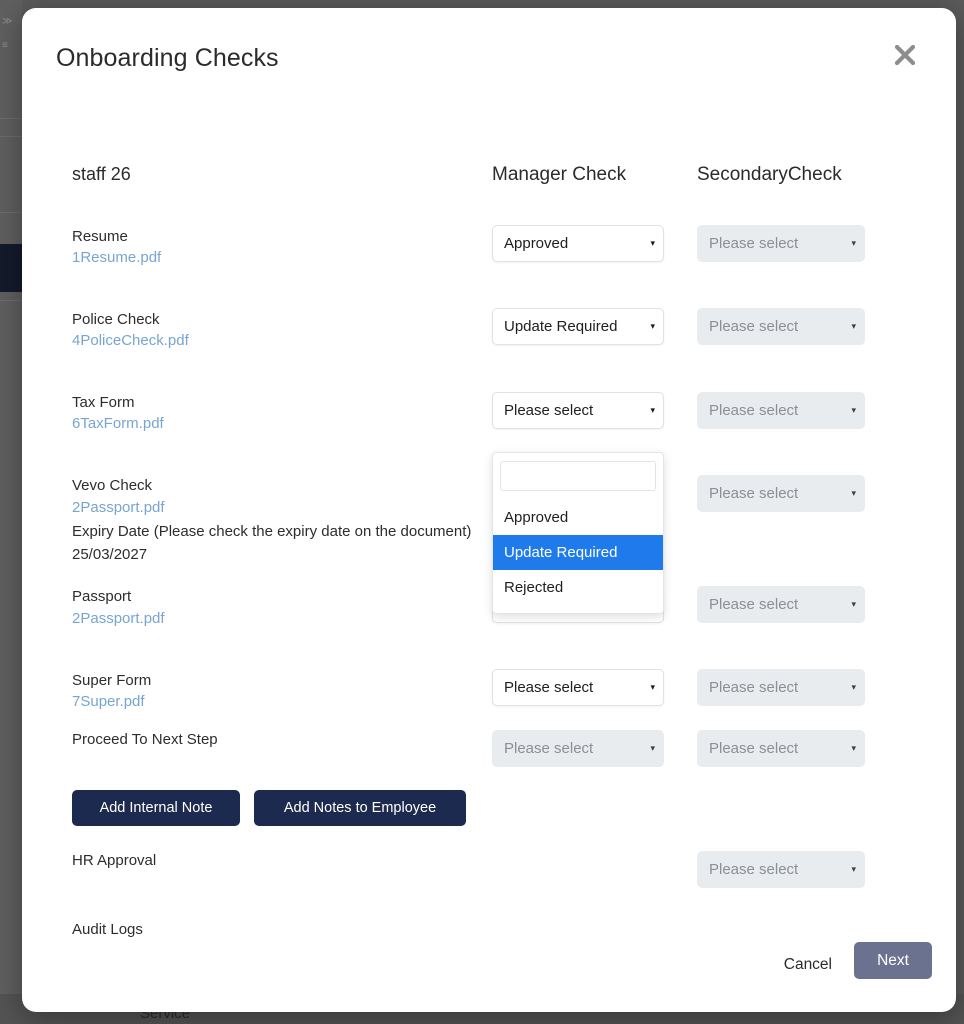 The image size is (964, 1024). I want to click on background-sidebar, so click(11, 512).